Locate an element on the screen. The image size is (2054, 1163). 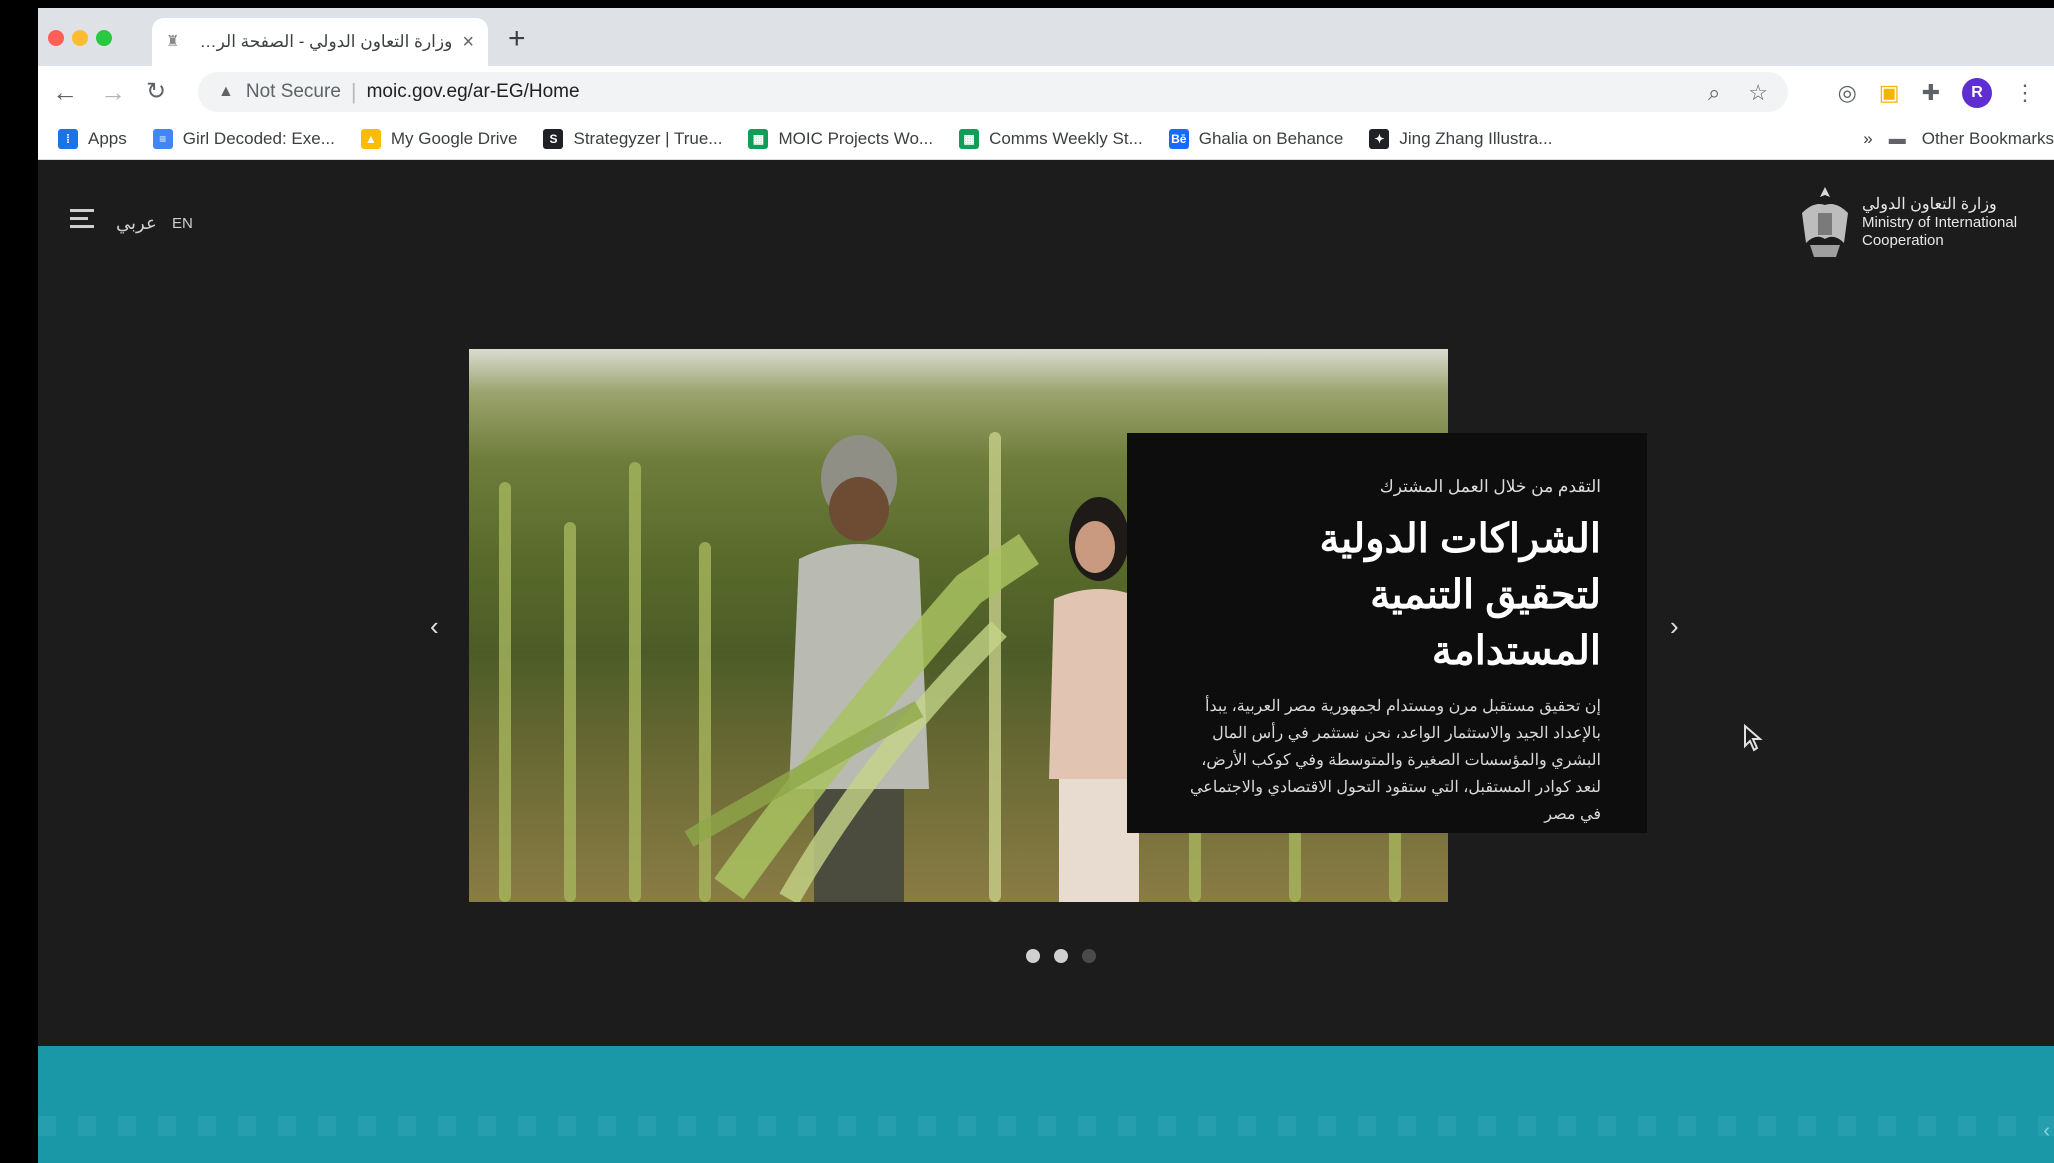
chevron-left-icon: ‹ is located at coordinates (434, 626).